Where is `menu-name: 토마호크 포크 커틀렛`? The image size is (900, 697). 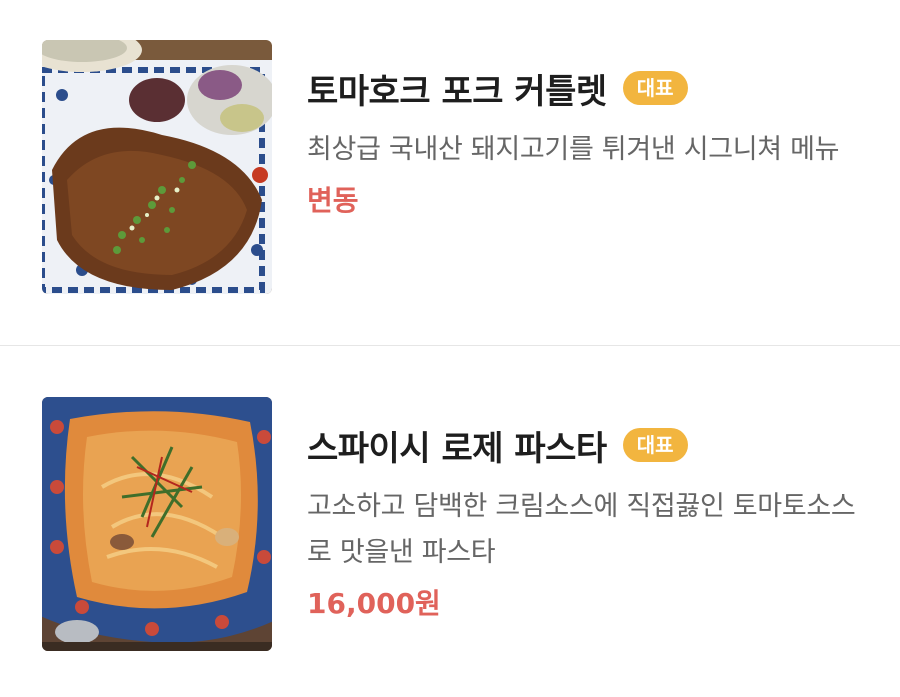
menu-name: 토마호크 포크 커틀렛 is located at coordinates (457, 91).